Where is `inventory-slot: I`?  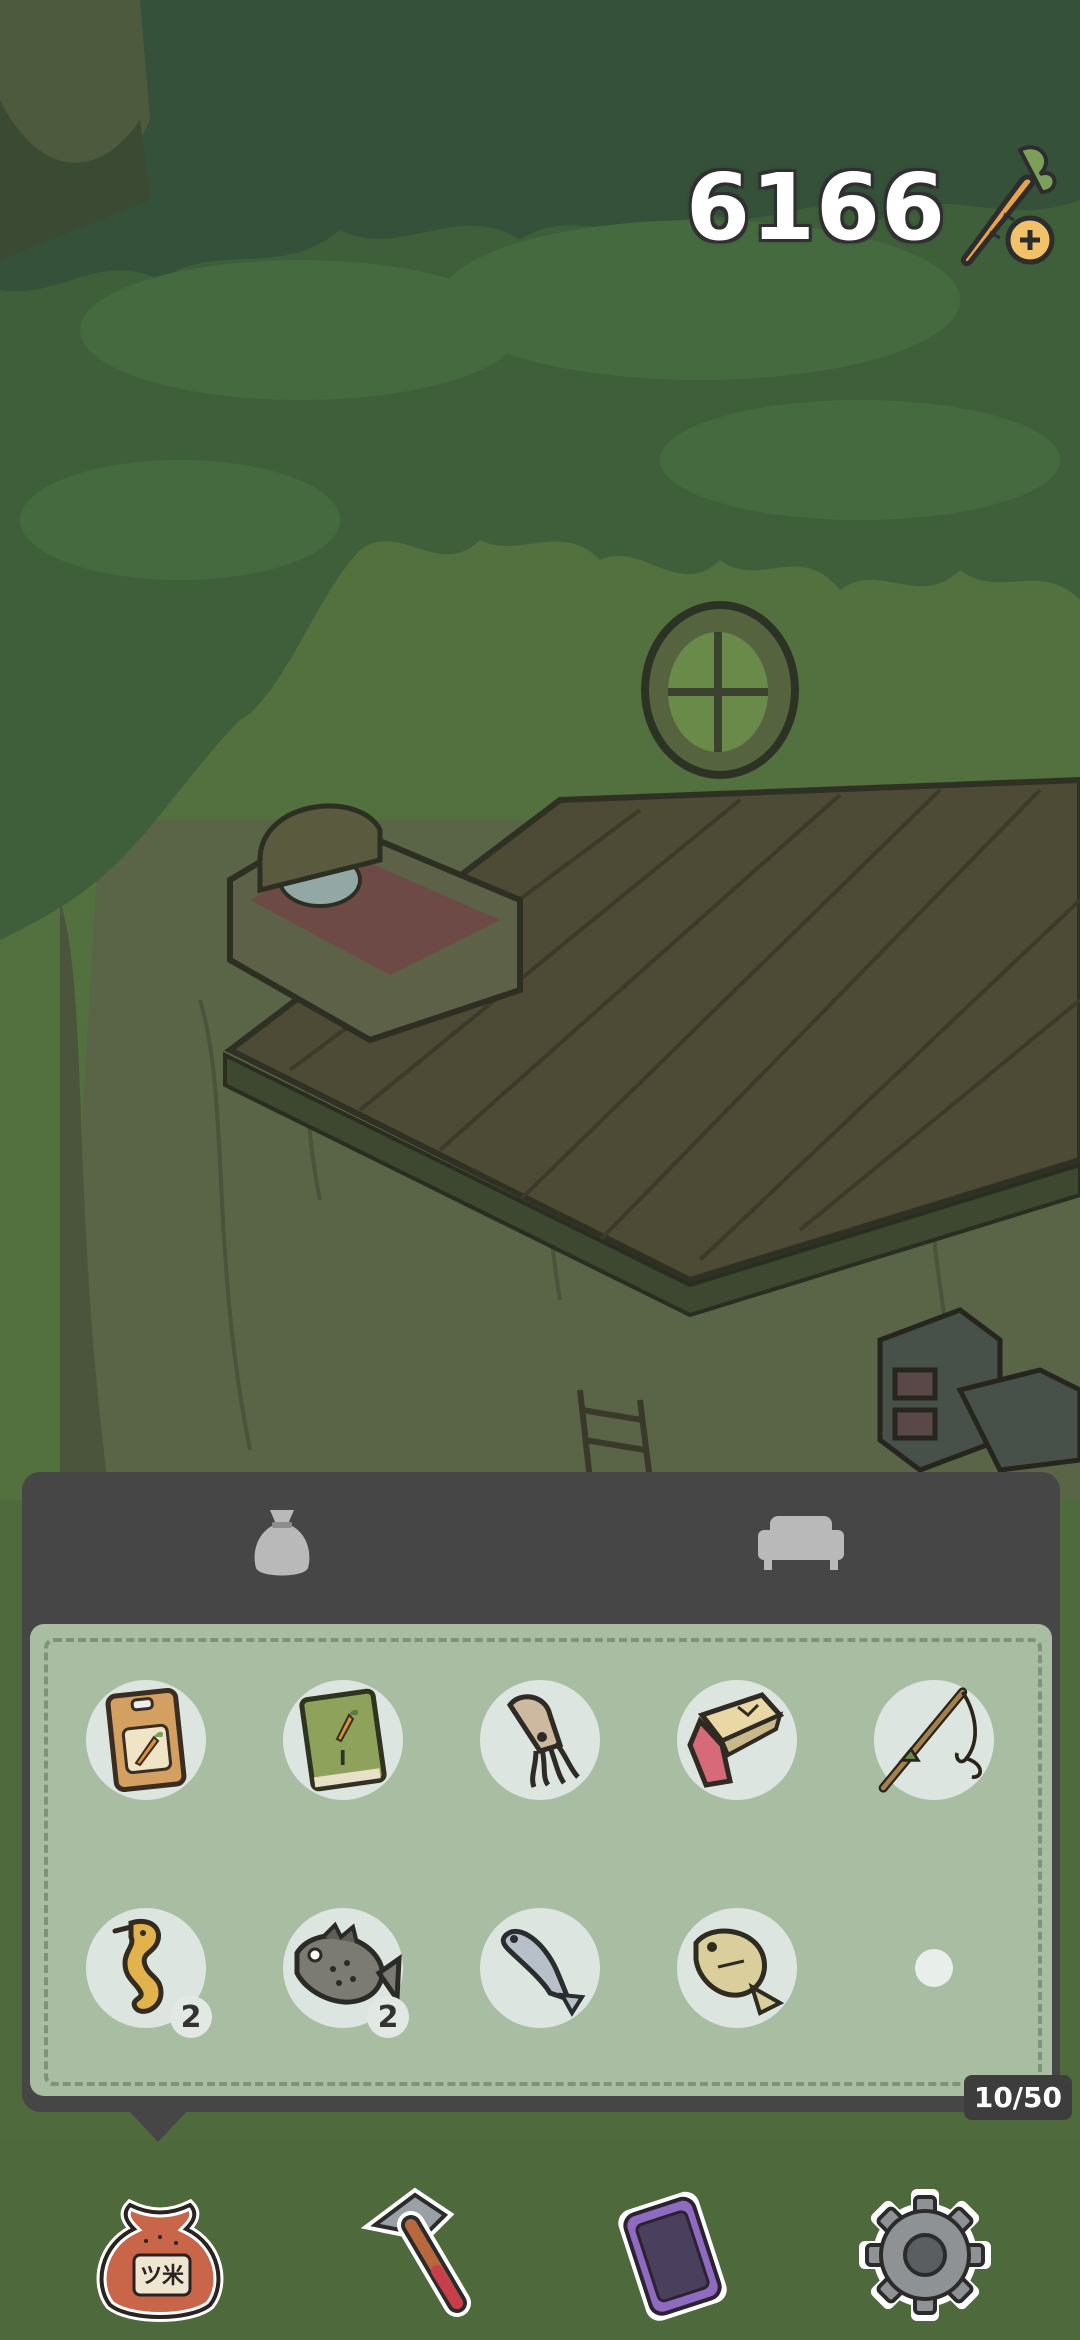 inventory-slot: I is located at coordinates (343, 1740).